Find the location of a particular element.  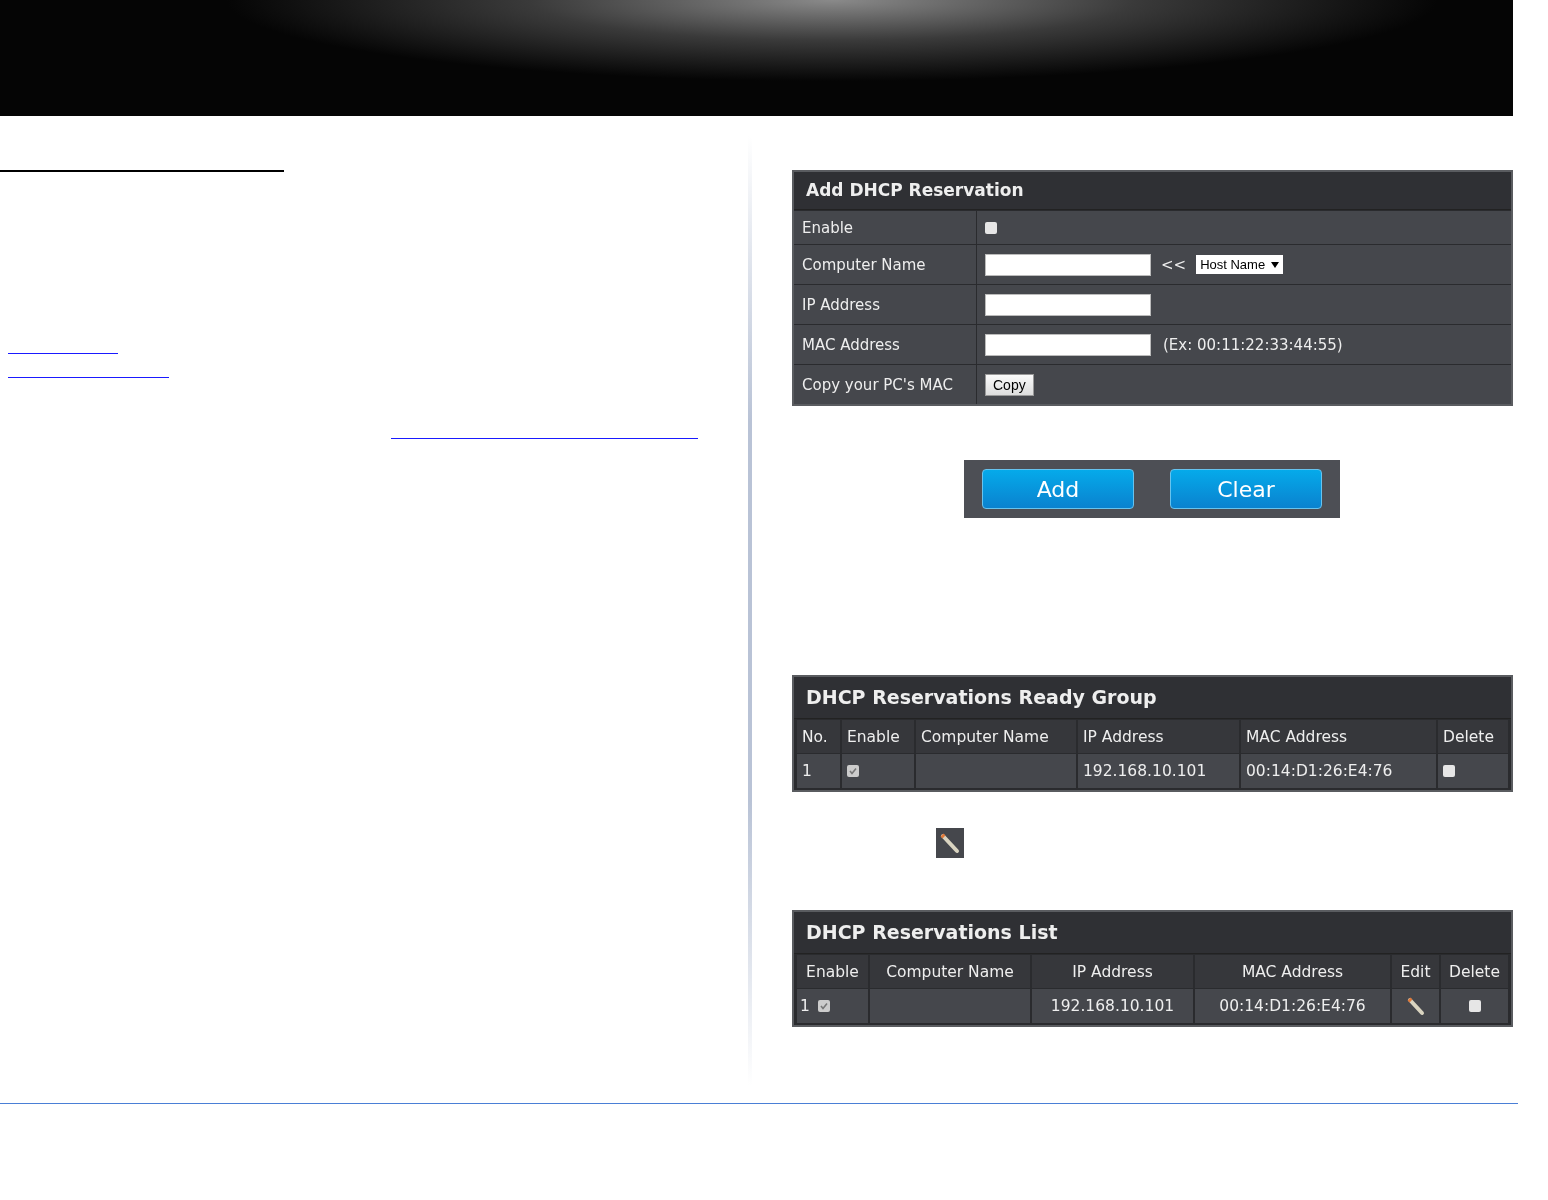

field-label: IP Address is located at coordinates (885, 304).